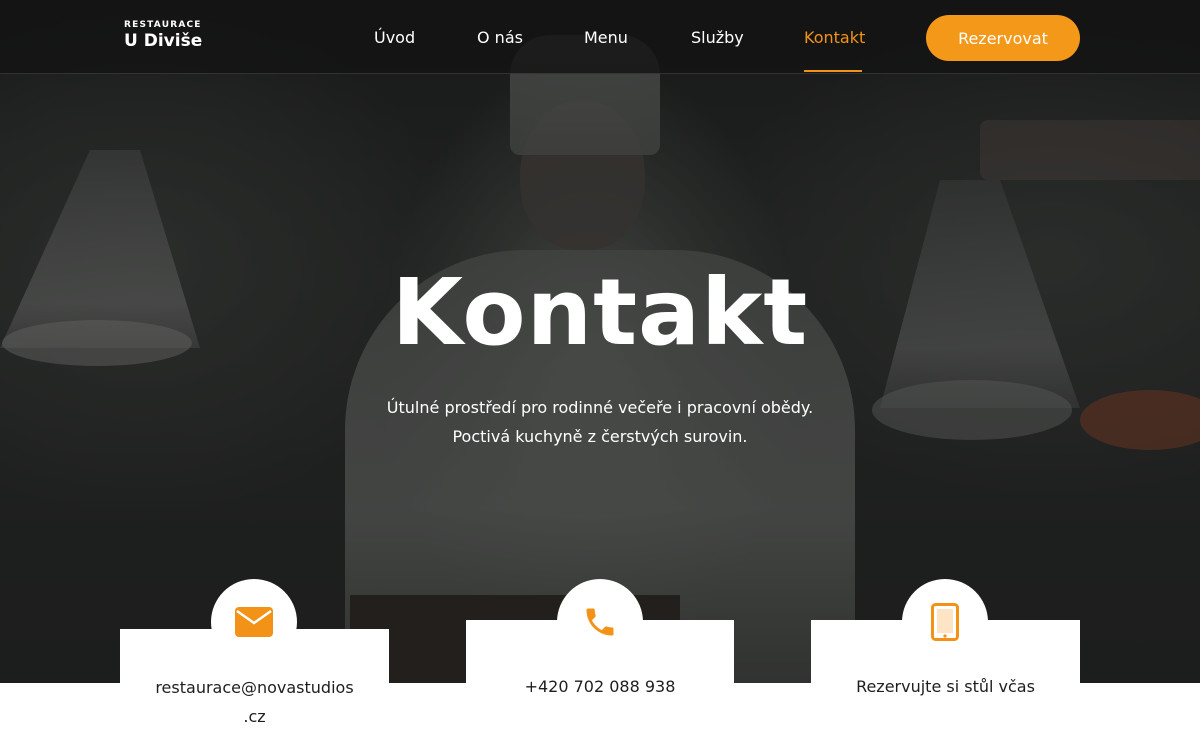 This screenshot has height=750, width=1200. I want to click on tablet-icon, so click(945, 622).